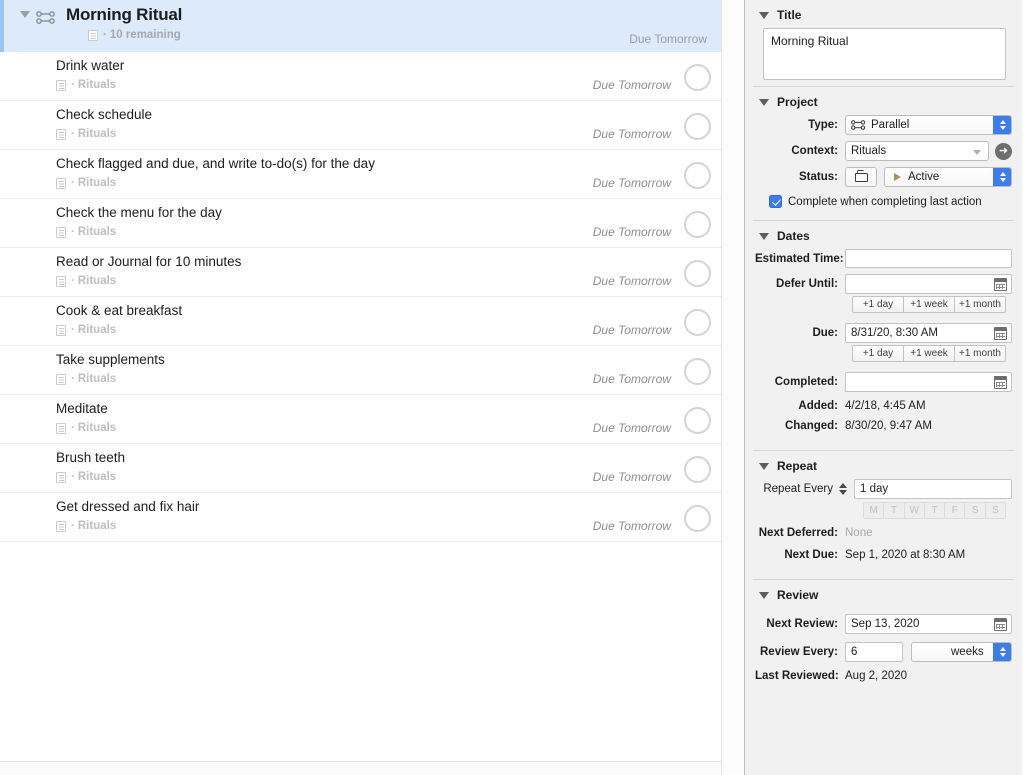 This screenshot has height=775, width=1024. I want to click on next-deferred-label: Next Deferred:, so click(798, 533).